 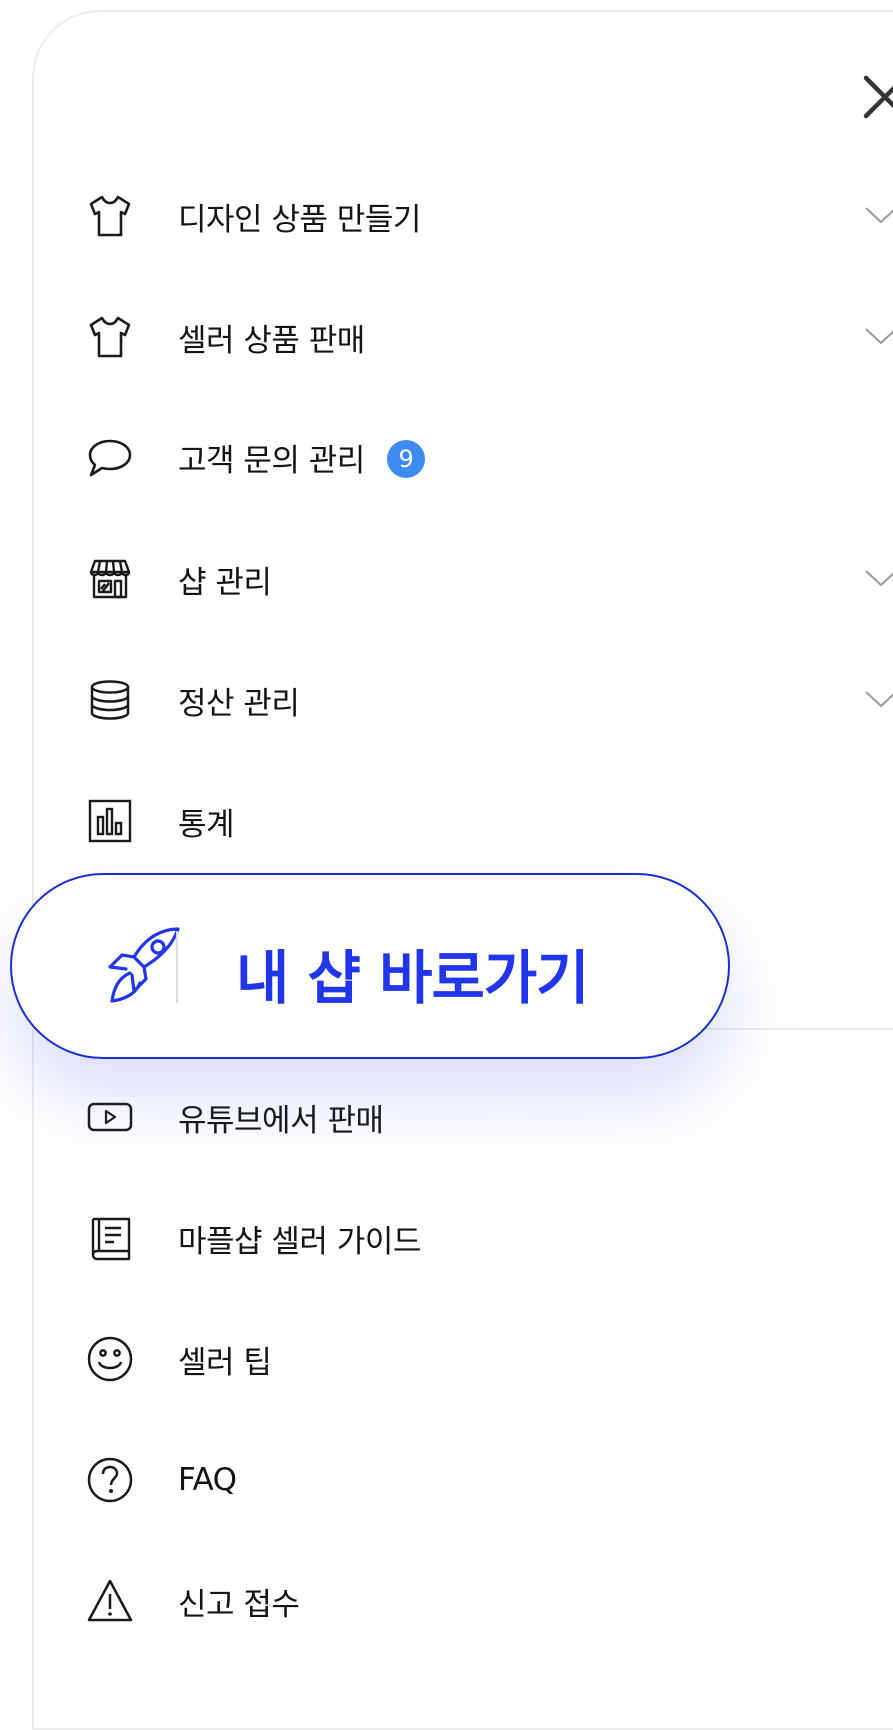 What do you see at coordinates (301, 458) in the screenshot?
I see `menu-item-label: 고객 문의 관리 9` at bounding box center [301, 458].